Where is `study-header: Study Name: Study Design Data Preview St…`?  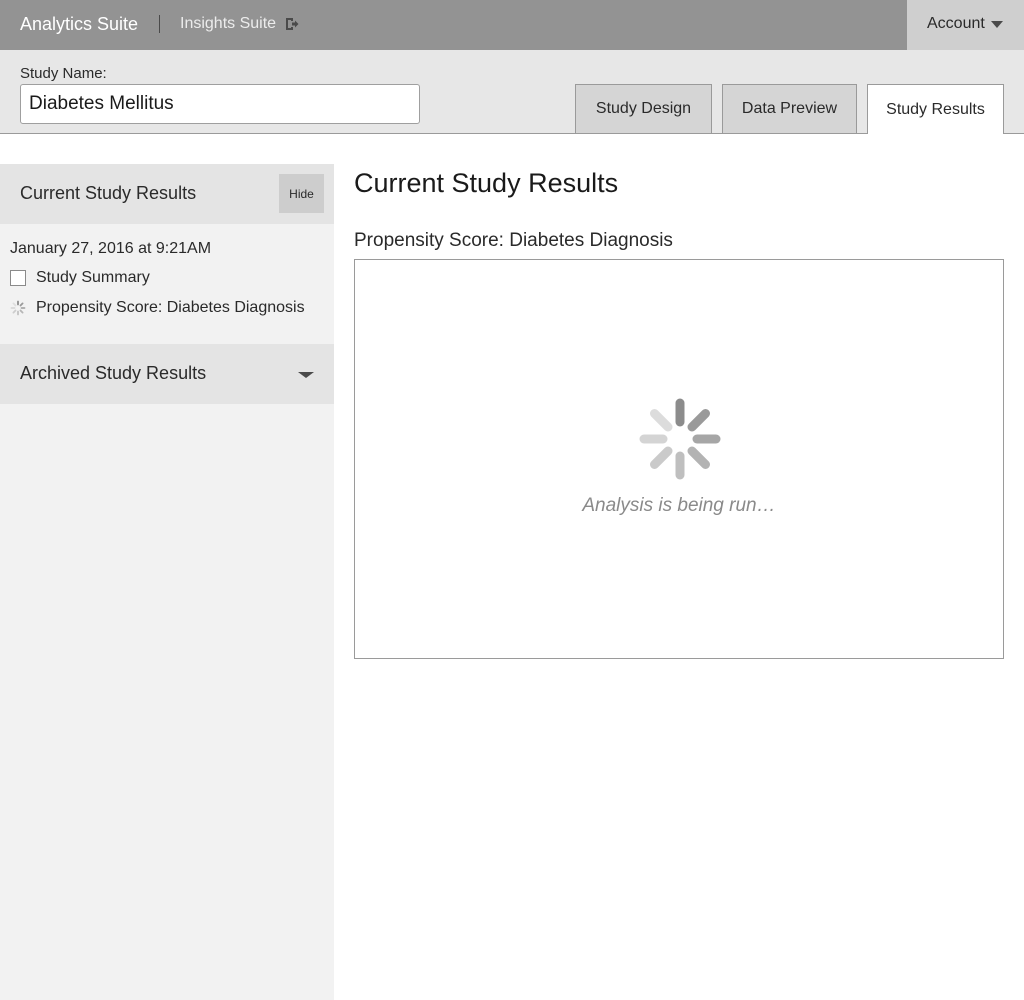
study-header: Study Name: Study Design Data Preview St… is located at coordinates (512, 92).